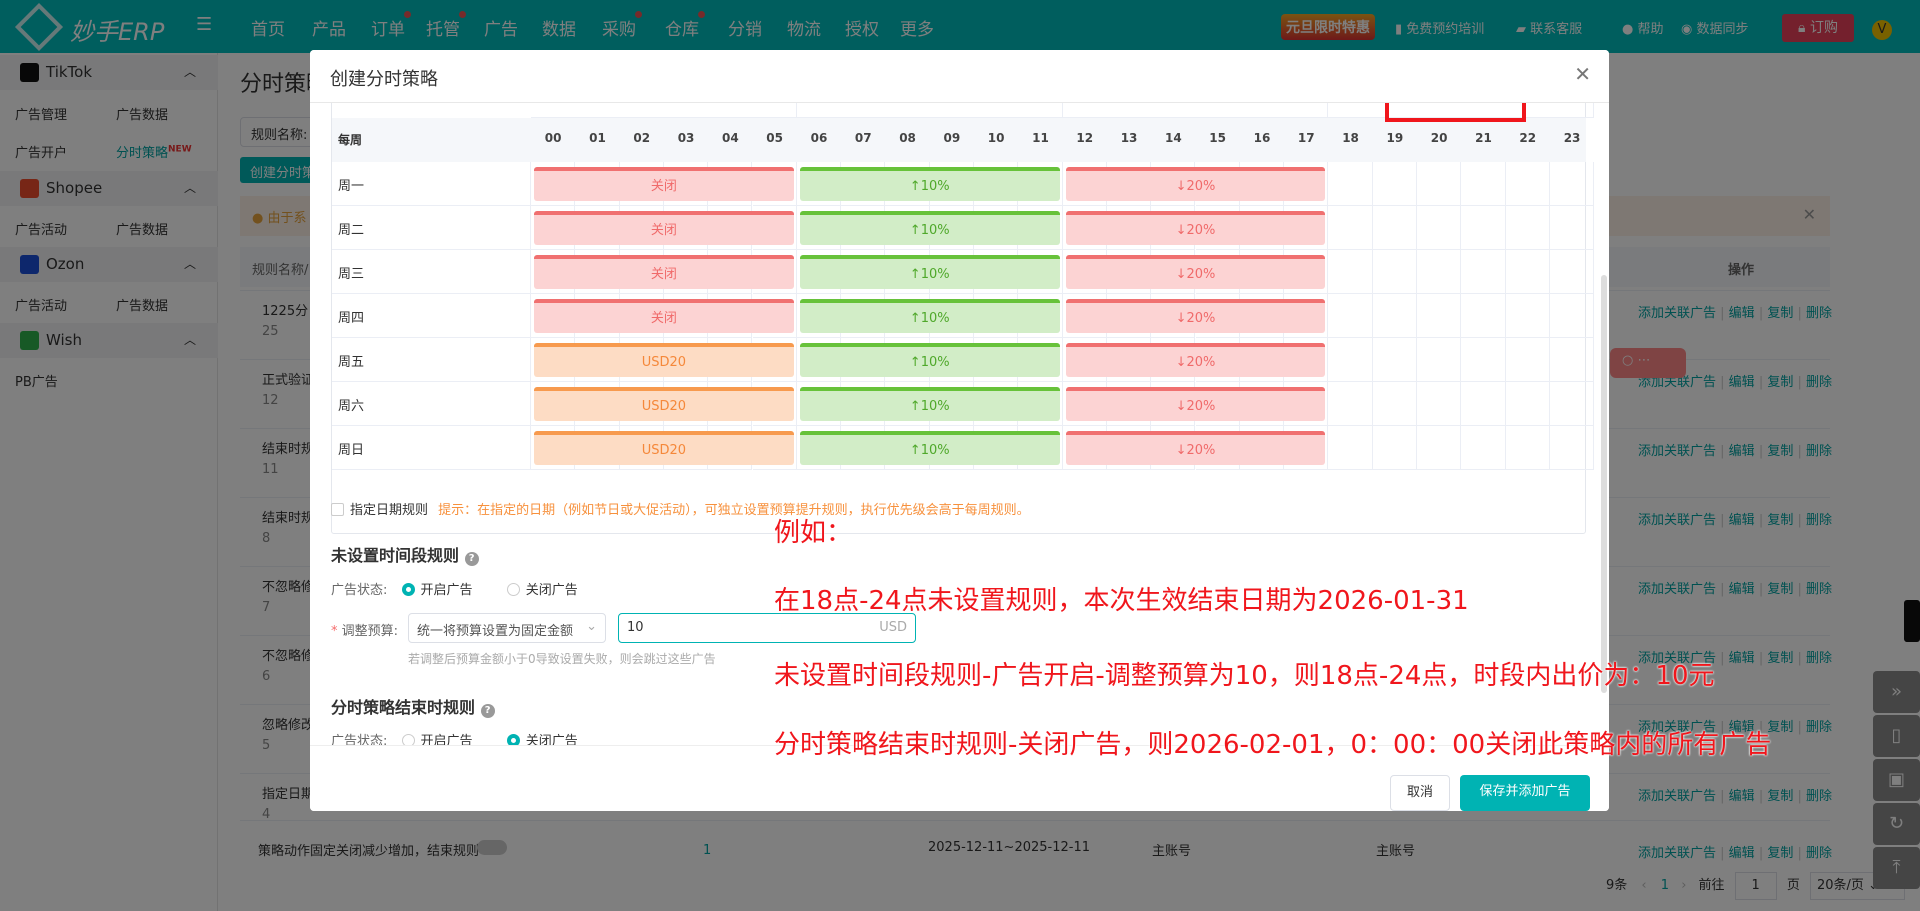 The width and height of the screenshot is (1920, 911). What do you see at coordinates (405, 554) in the screenshot?
I see `unset-rule-title: 未设置时间段规则 ?` at bounding box center [405, 554].